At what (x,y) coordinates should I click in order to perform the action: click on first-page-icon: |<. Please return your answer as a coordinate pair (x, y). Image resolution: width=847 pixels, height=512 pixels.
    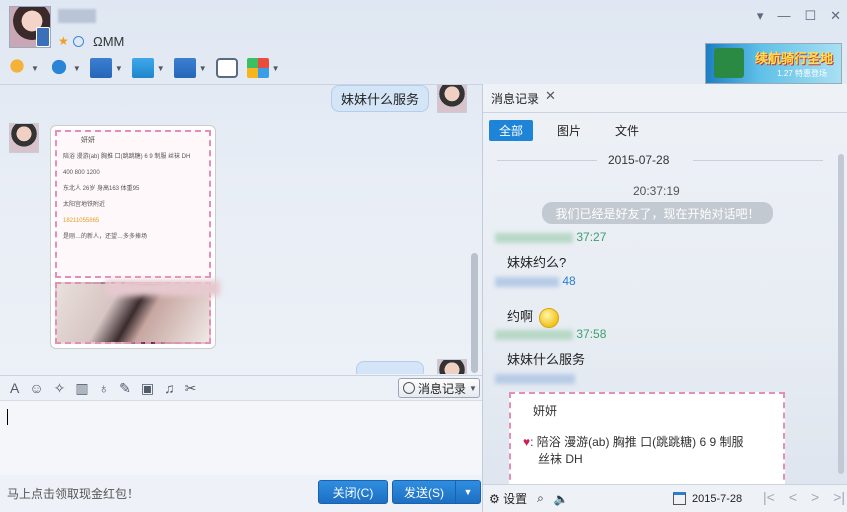
    Looking at the image, I should click on (769, 497).